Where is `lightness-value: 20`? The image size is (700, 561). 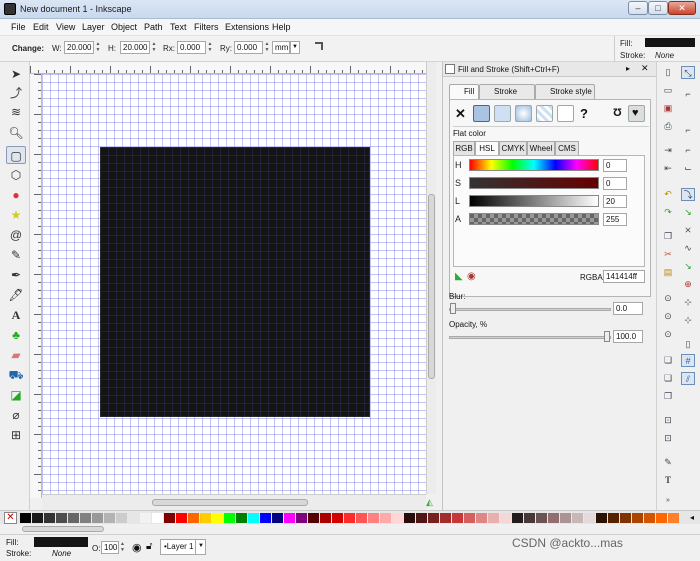 lightness-value: 20 is located at coordinates (615, 201).